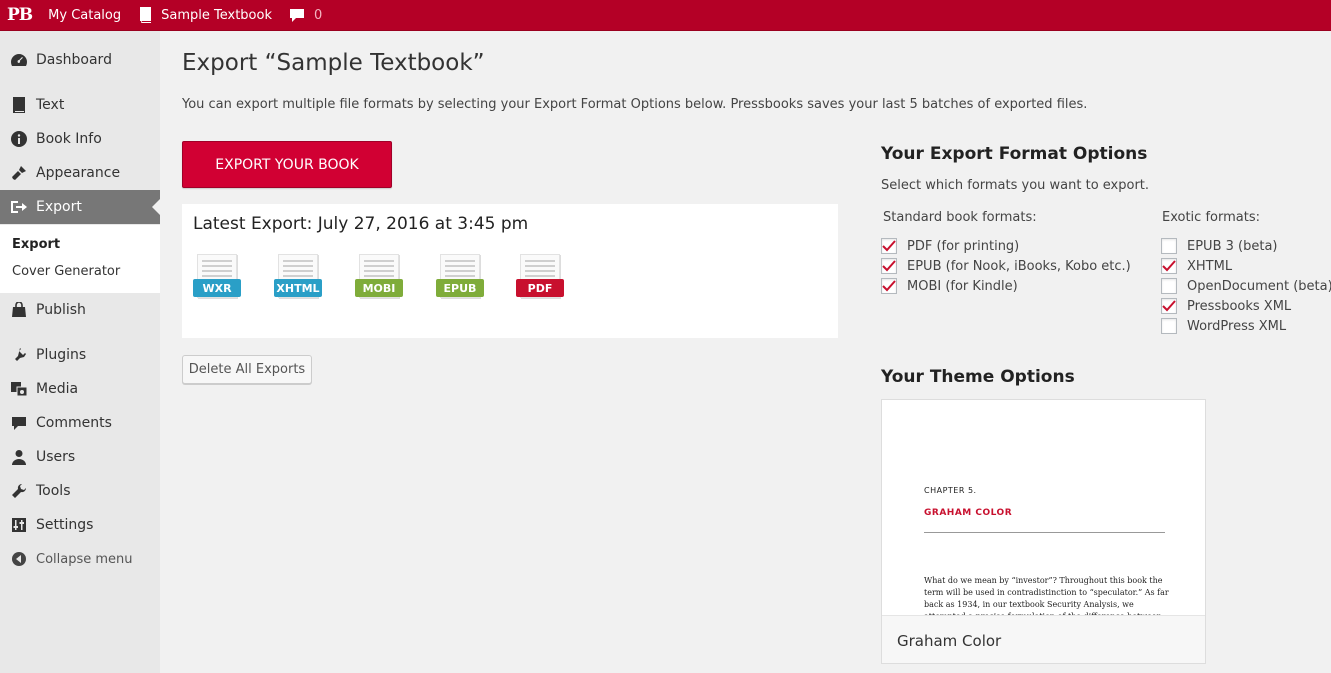  I want to click on collapse-menu-button: Collapse menu, so click(80, 559).